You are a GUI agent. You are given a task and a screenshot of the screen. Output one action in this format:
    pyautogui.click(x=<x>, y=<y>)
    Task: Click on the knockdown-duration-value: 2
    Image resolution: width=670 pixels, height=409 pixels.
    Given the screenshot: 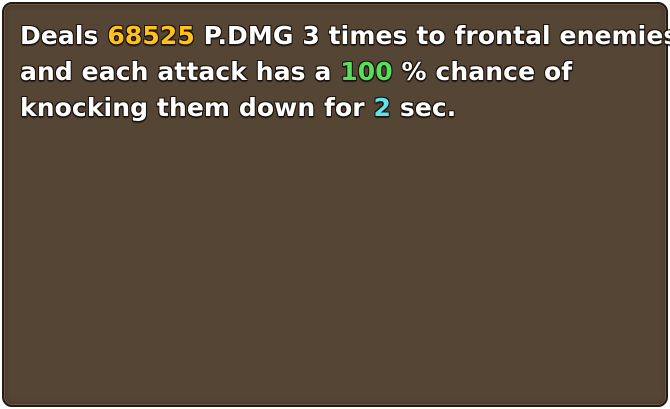 What is the action you would take?
    pyautogui.click(x=382, y=107)
    